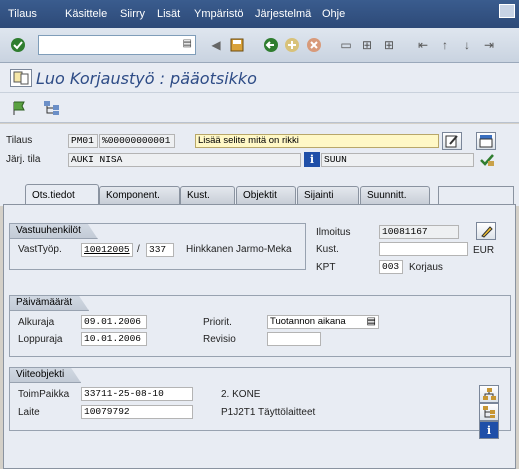 The width and height of the screenshot is (519, 469). What do you see at coordinates (219, 14) in the screenshot?
I see `menu-ymparisto: Ympäristö` at bounding box center [219, 14].